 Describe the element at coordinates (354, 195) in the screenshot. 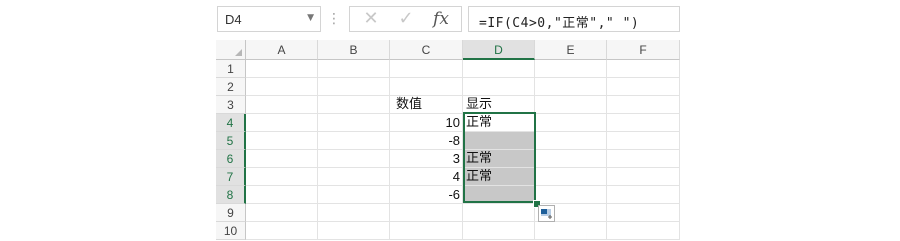

I see `grid-cell-b8` at that location.